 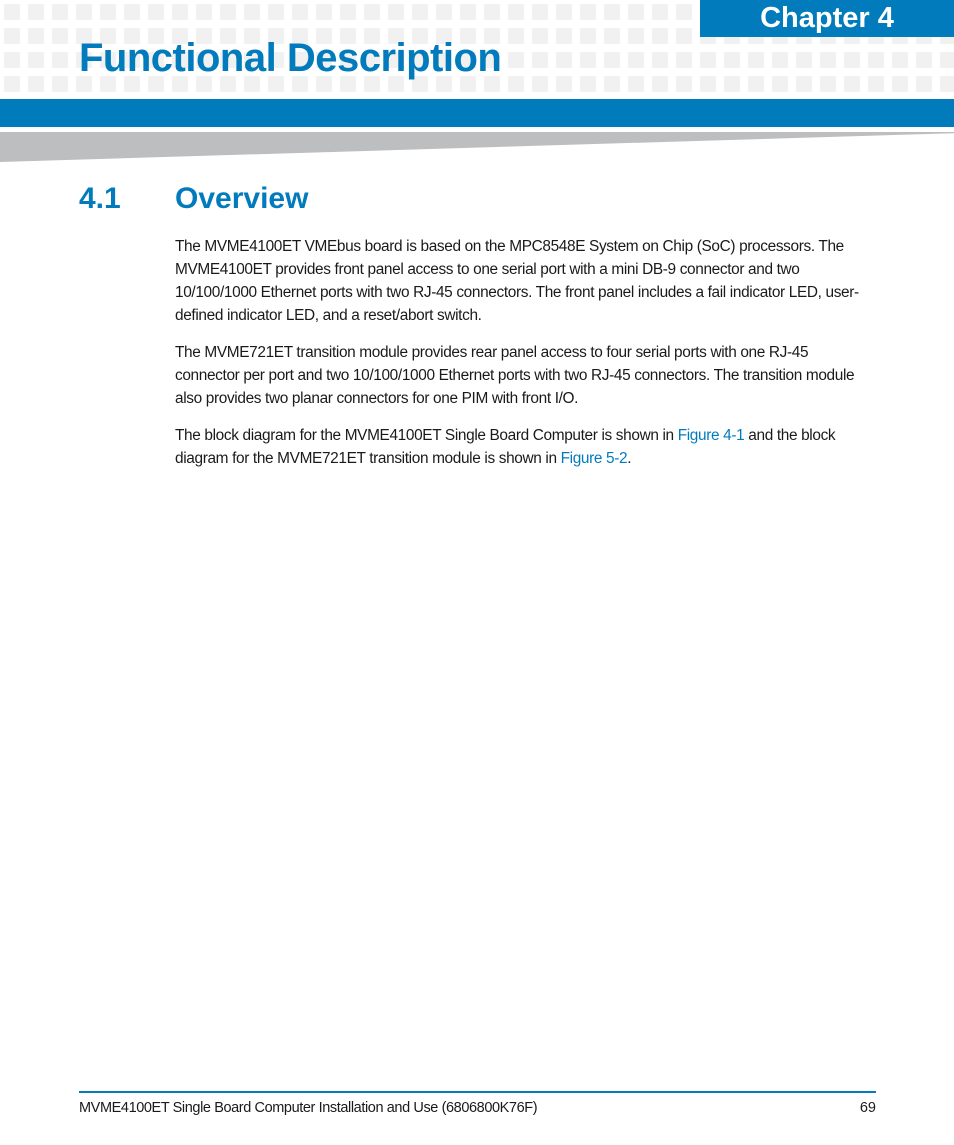 I want to click on header-gray-wedge, so click(x=477, y=147).